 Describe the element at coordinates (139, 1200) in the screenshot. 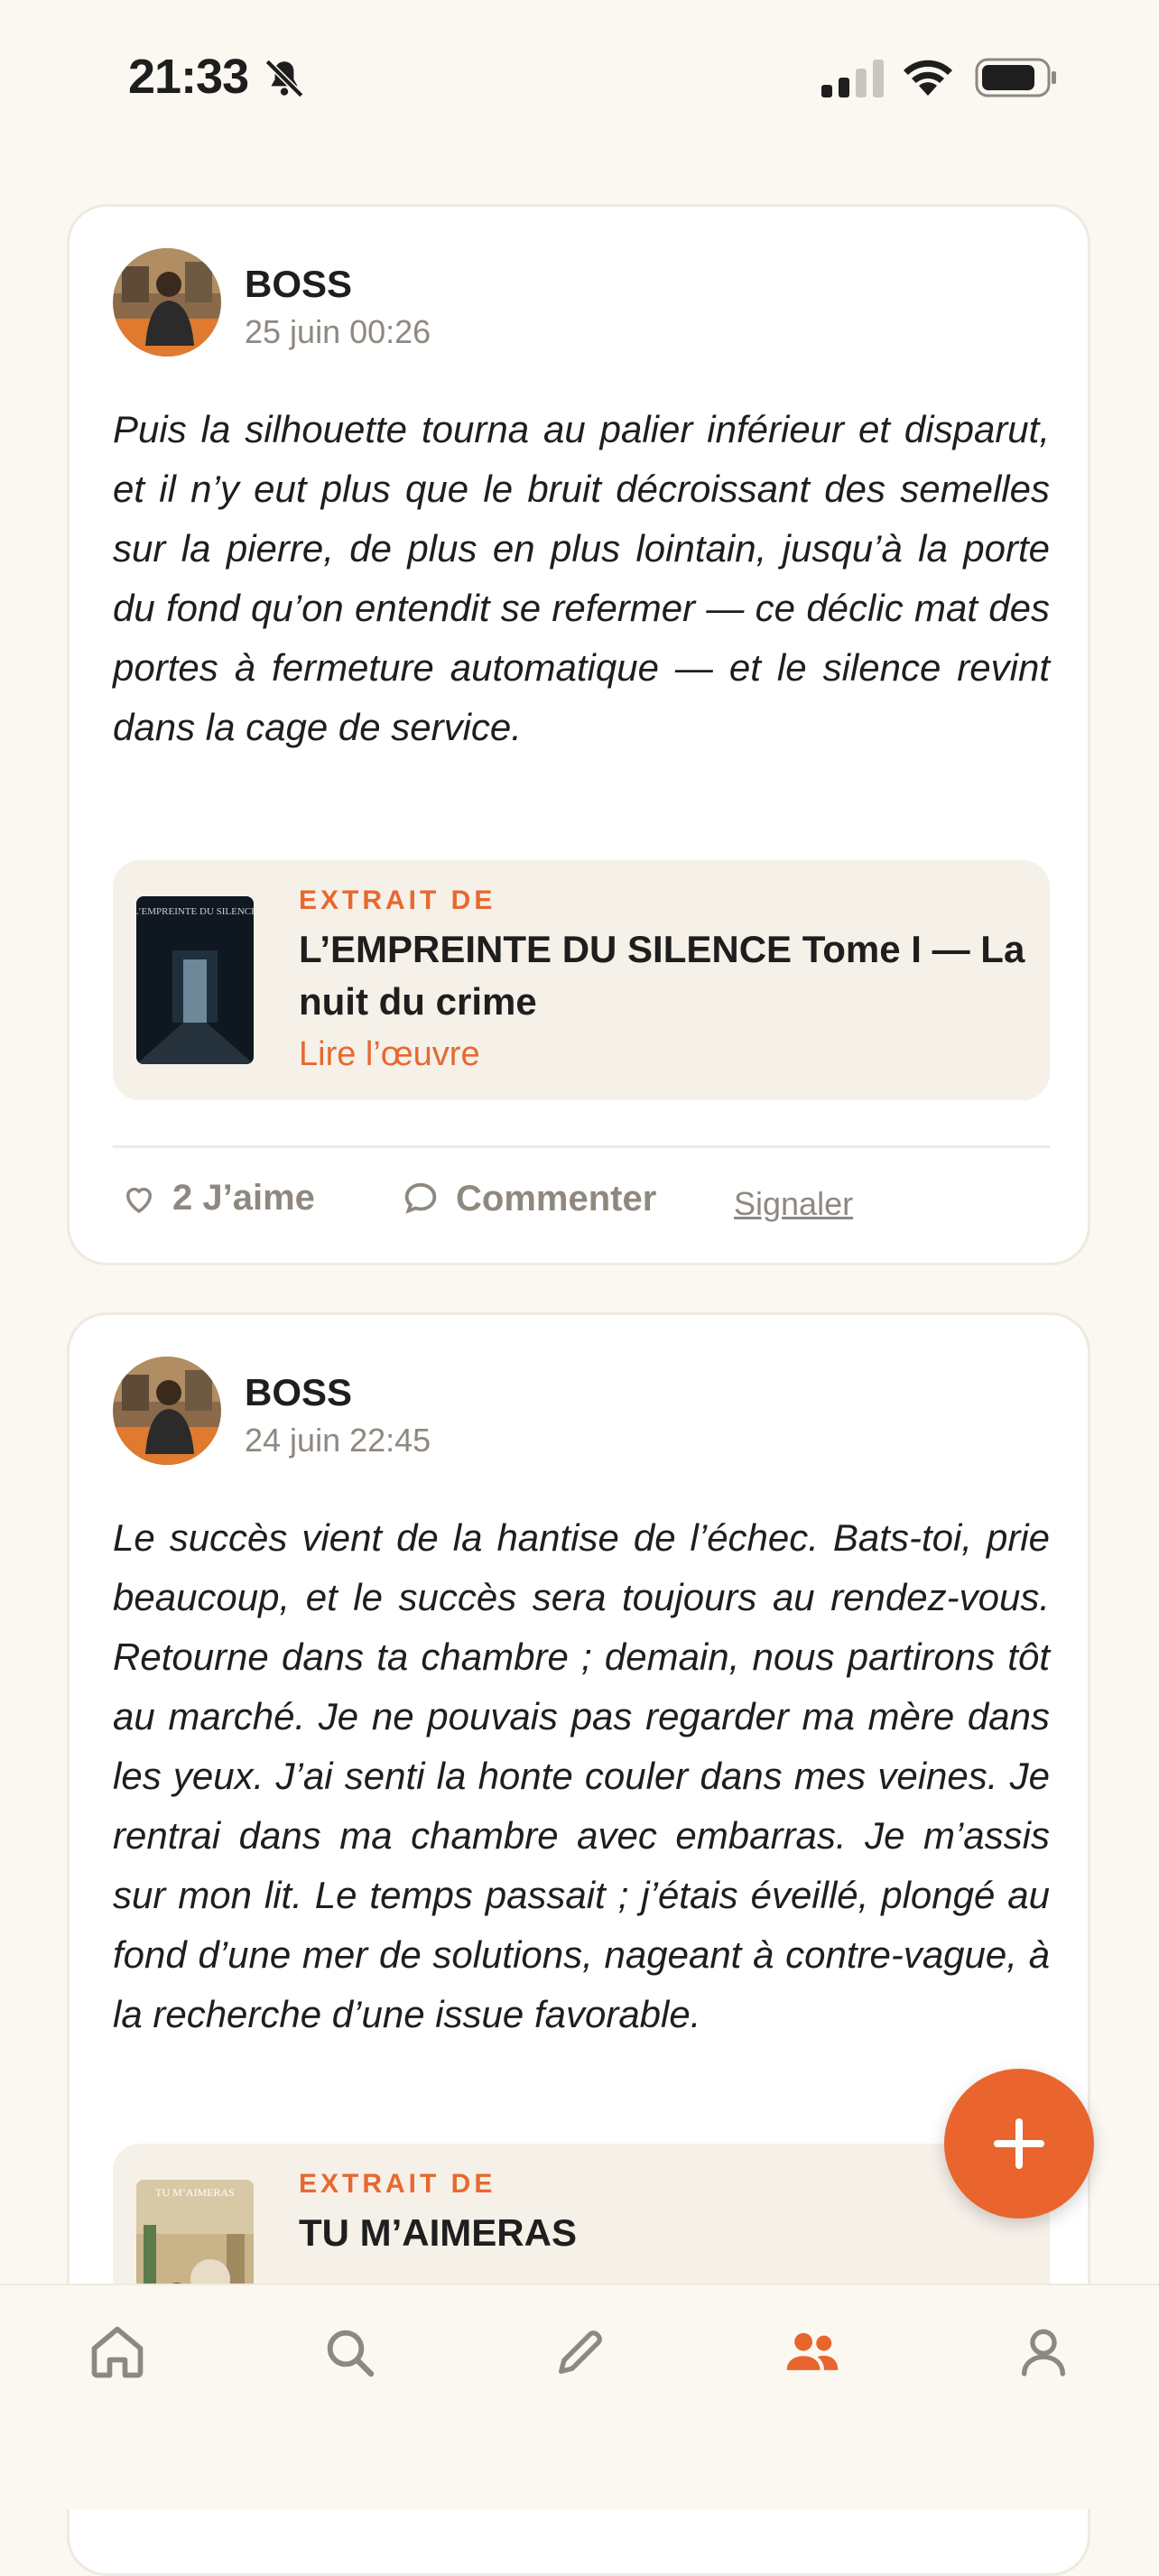

I see `heart-icon` at that location.